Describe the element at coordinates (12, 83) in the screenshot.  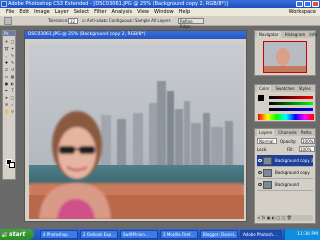
I see `dodge-tool-icon: ◐` at that location.